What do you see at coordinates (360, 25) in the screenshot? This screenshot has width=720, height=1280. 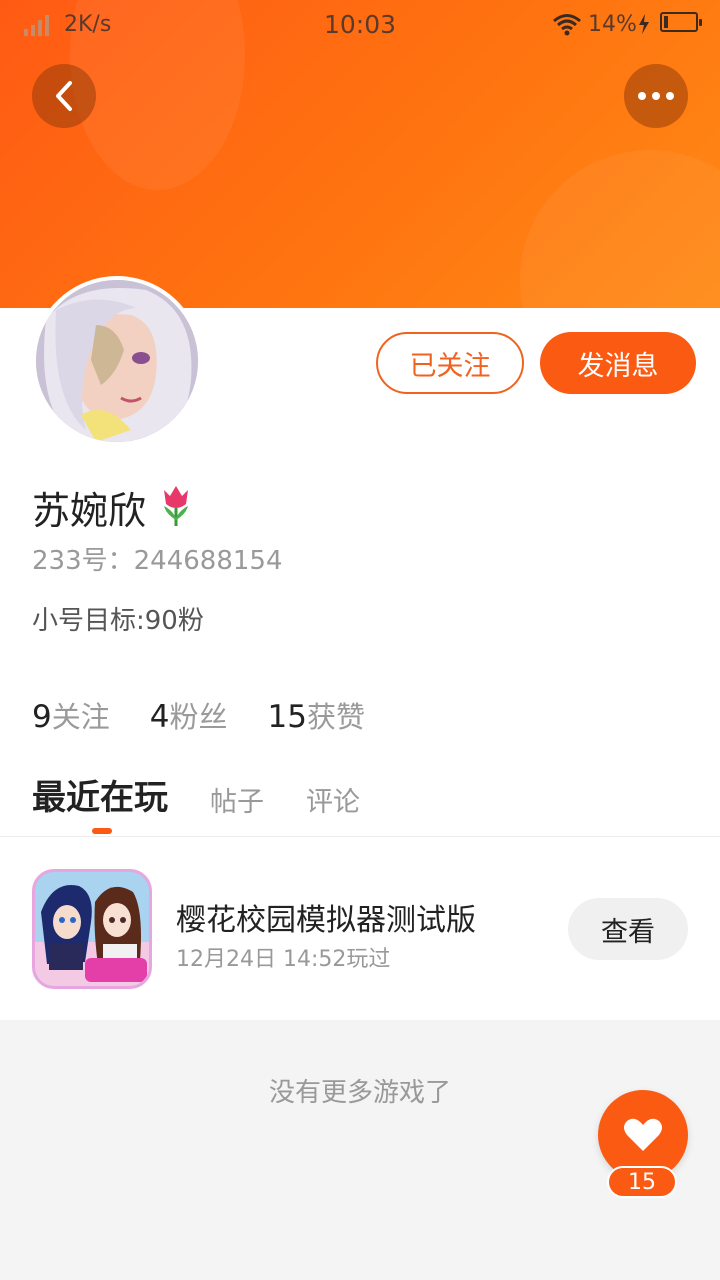 I see `status-bar: 2K/s 10:03 14%` at bounding box center [360, 25].